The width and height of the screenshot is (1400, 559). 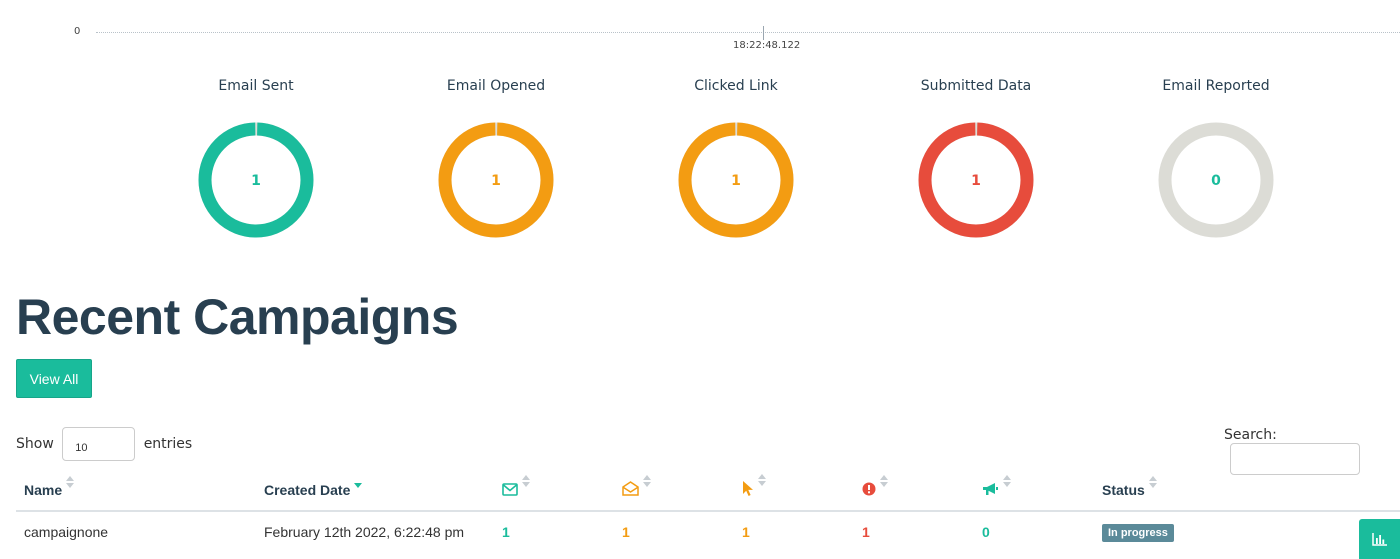 I want to click on column-header-submitted, so click(x=914, y=491).